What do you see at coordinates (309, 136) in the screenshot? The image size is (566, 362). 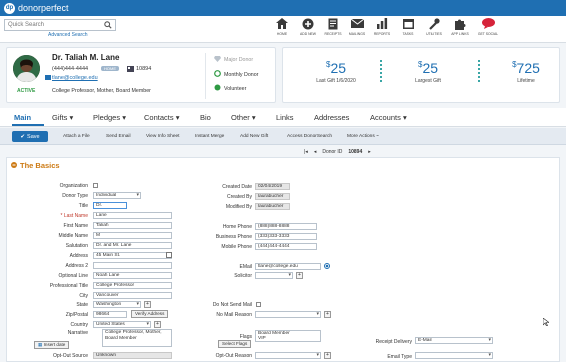 I see `access-donorsearch-button: Access DonorSearch` at bounding box center [309, 136].